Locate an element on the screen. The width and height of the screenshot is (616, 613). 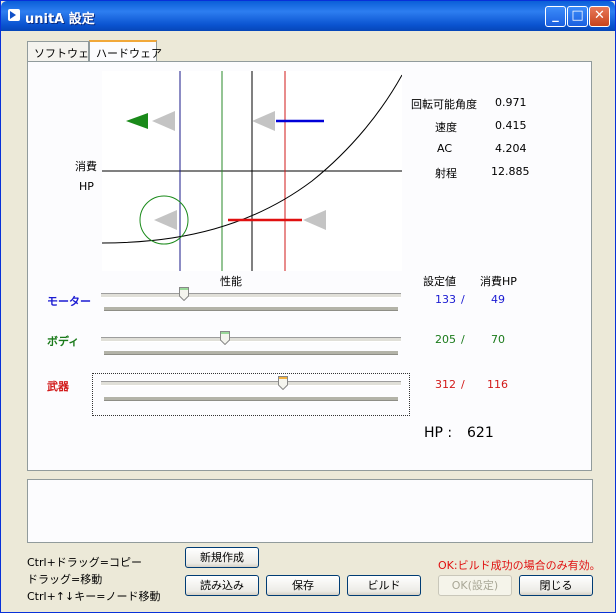
help-line-3: Ctrl+↑↓キー=ノード移動 is located at coordinates (94, 596).